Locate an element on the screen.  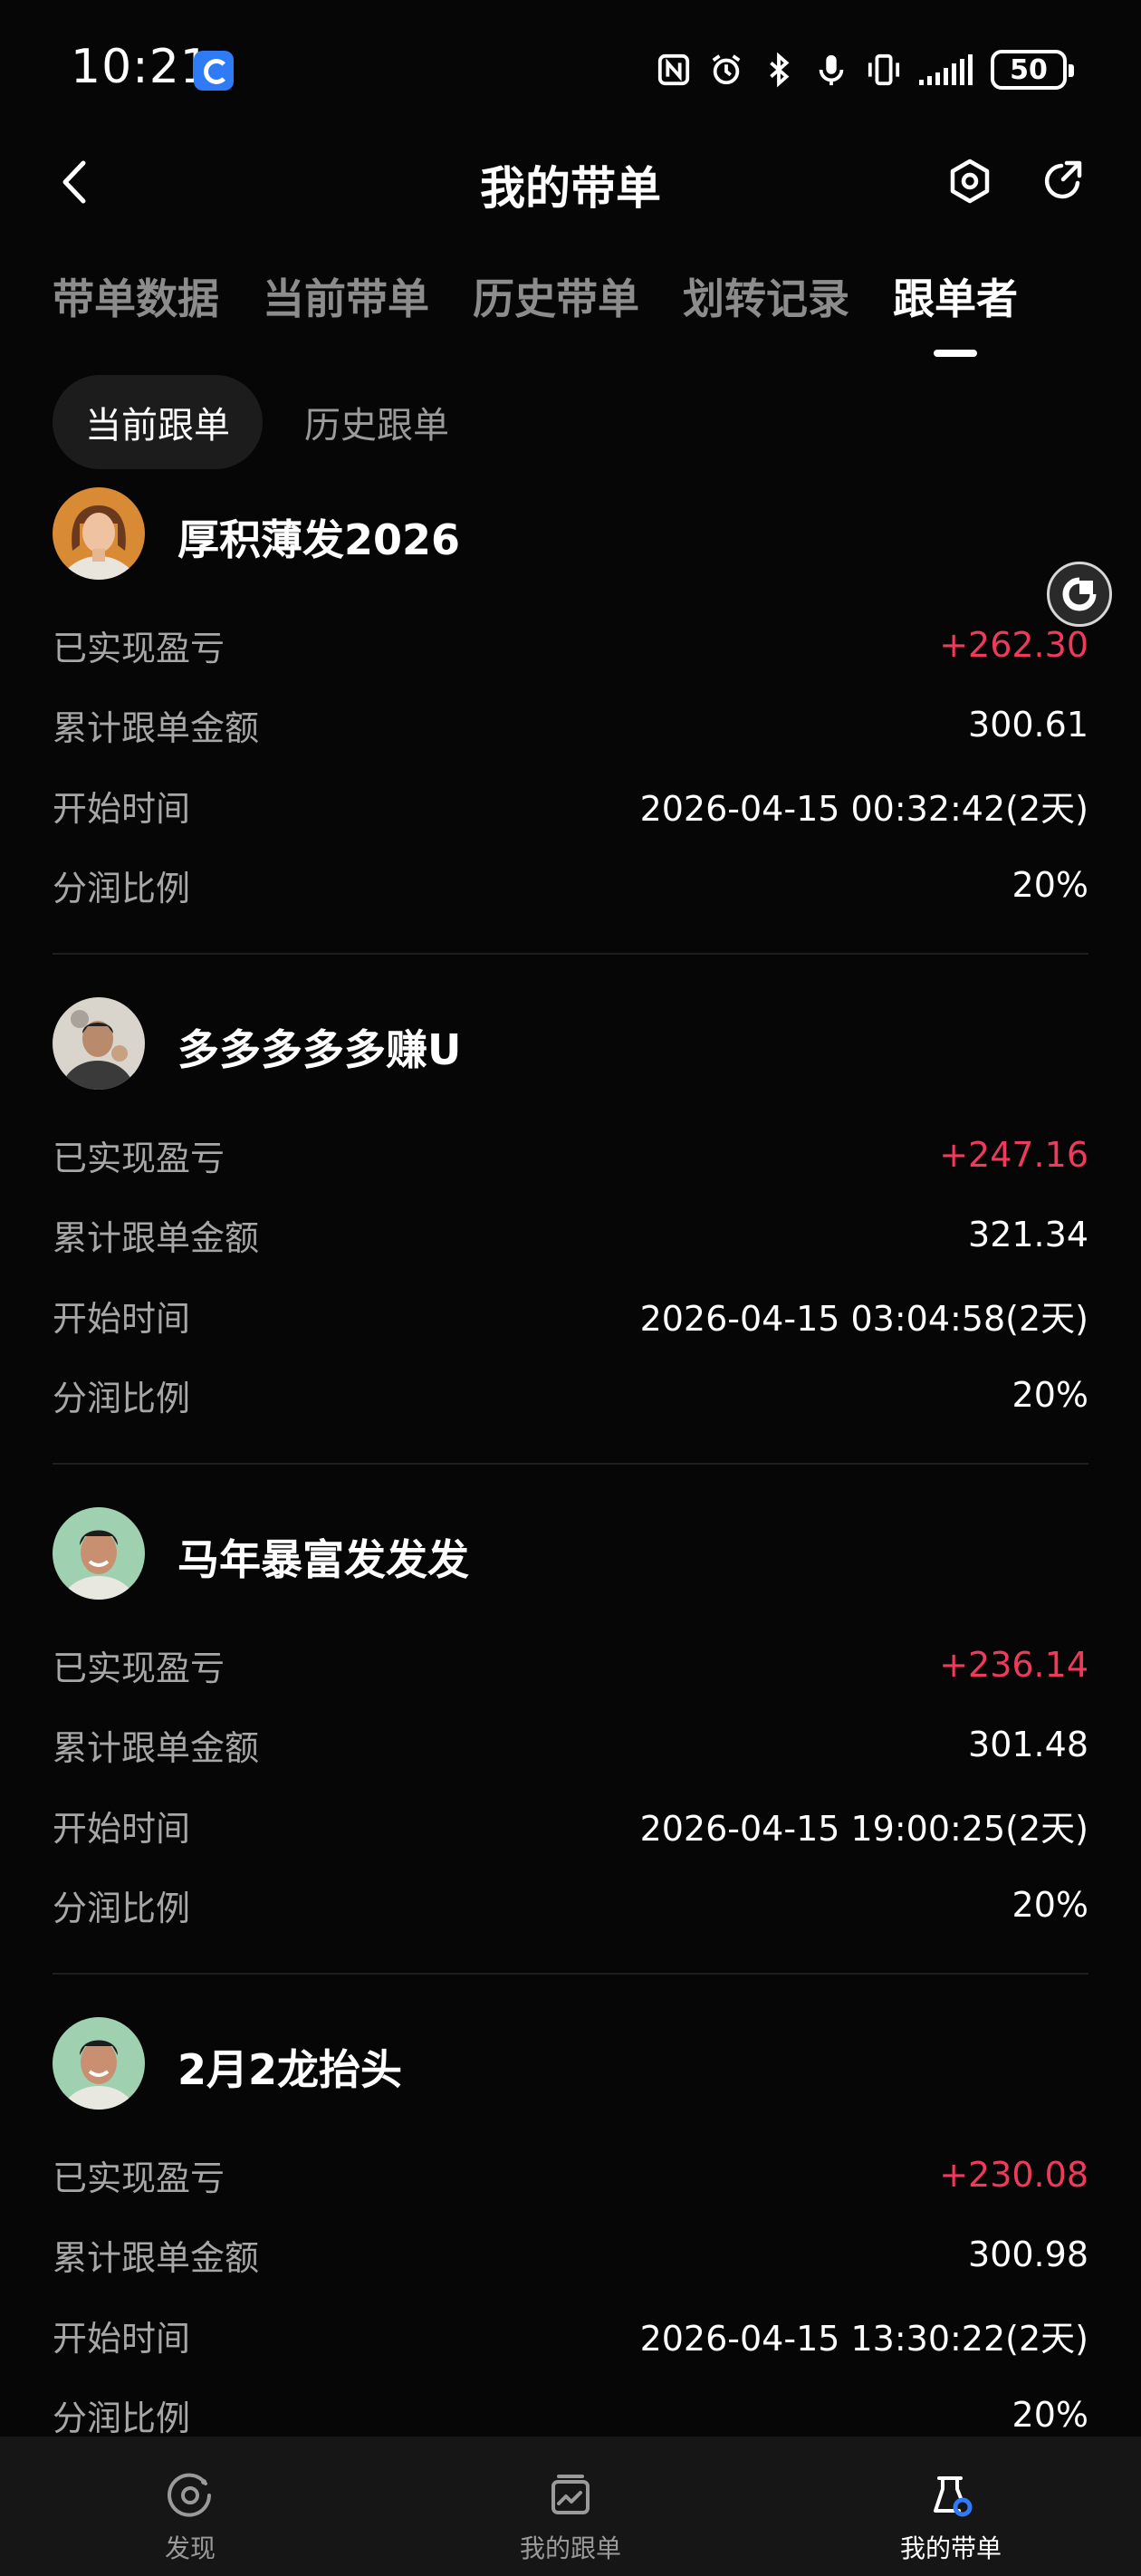
nav-my-copy-trades: 我的跟单 is located at coordinates (570, 2506).